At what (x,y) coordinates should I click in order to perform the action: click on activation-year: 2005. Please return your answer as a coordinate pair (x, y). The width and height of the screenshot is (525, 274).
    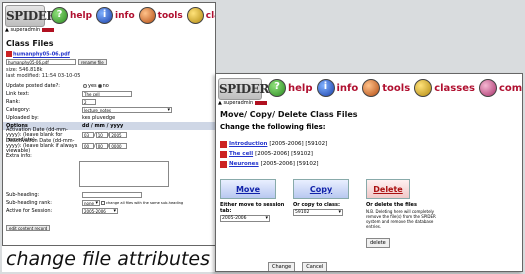
    Looking at the image, I should click on (118, 135).